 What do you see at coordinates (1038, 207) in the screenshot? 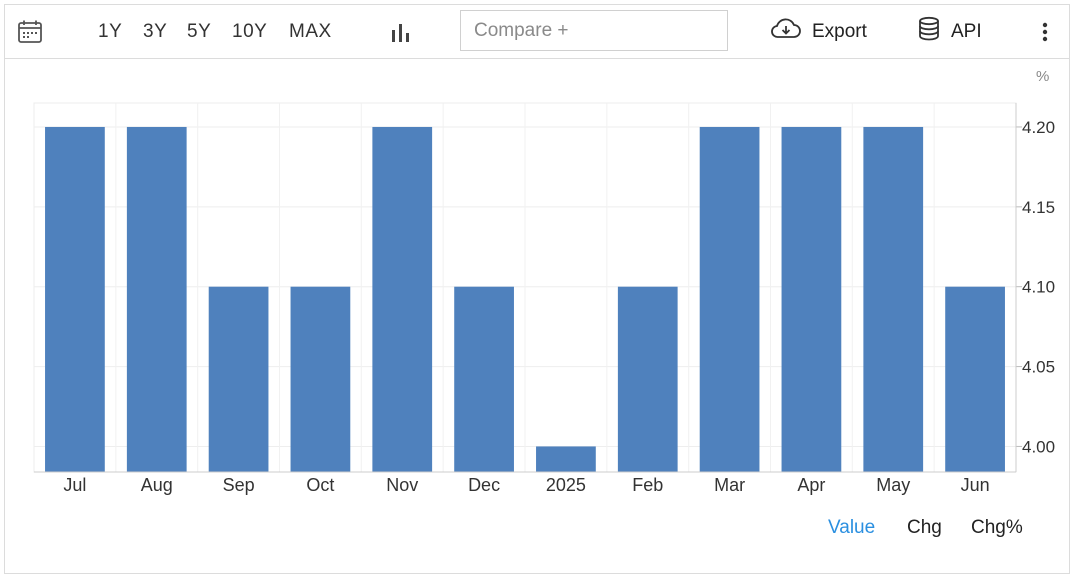
I see `y-tick-label: 4.15` at bounding box center [1038, 207].